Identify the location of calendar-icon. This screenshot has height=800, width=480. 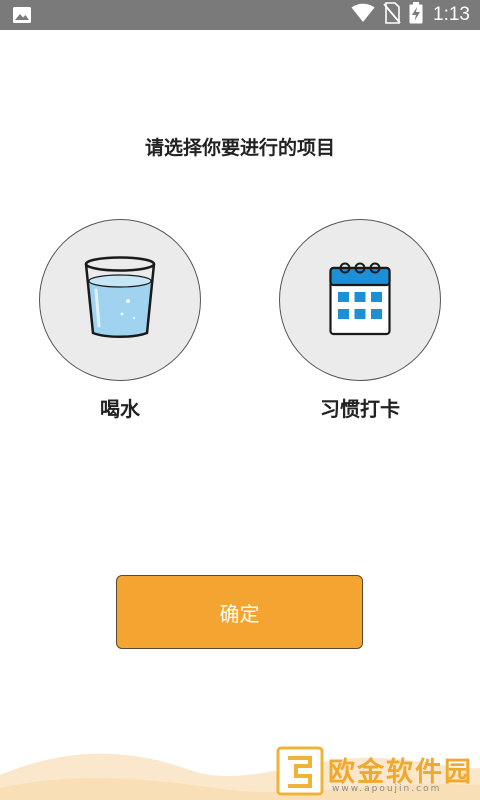
(360, 300).